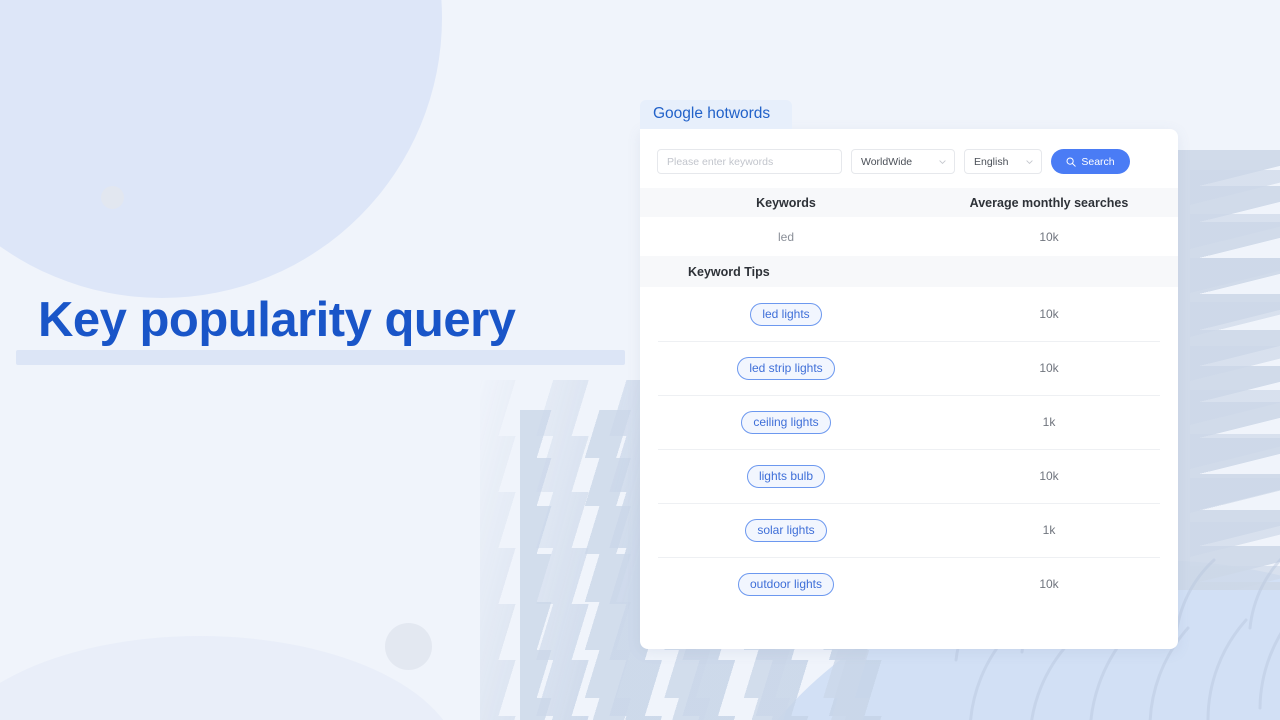  What do you see at coordinates (320, 357) in the screenshot?
I see `headline-underline-bar` at bounding box center [320, 357].